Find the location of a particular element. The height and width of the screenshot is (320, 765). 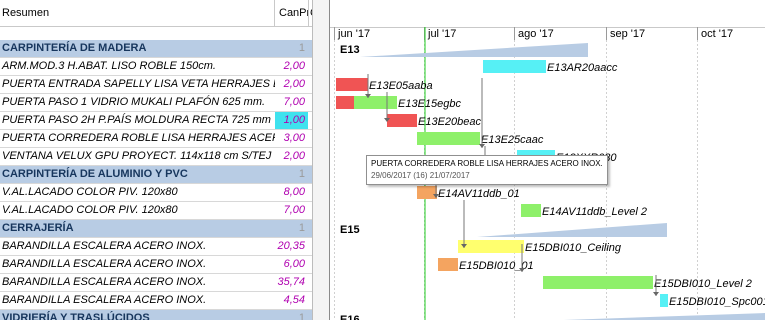

task-row: ARM.MOD.3 H.ABAT. LISO ROBLE 150cm. 2,00 is located at coordinates (156, 67).